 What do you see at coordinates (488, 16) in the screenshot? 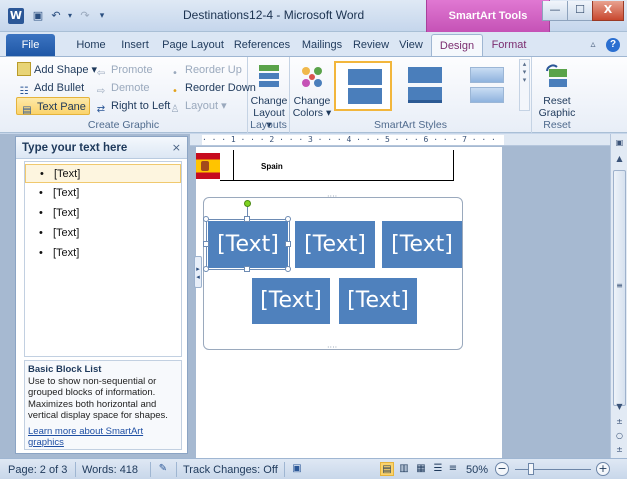
I see `context-tab-label: SmartArt Tools` at bounding box center [488, 16].